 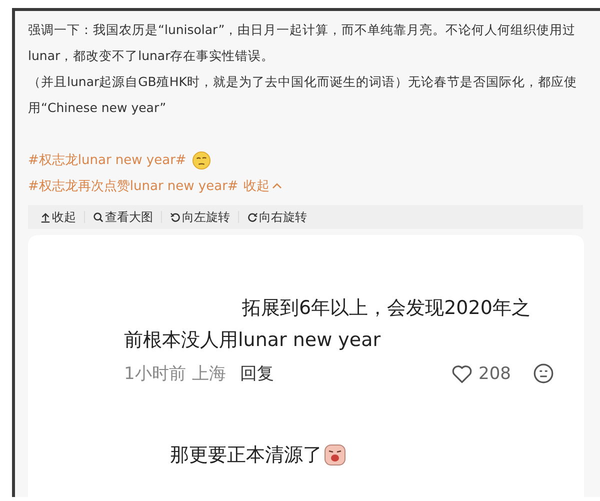 What do you see at coordinates (257, 373) in the screenshot?
I see `reply-link: 回复` at bounding box center [257, 373].